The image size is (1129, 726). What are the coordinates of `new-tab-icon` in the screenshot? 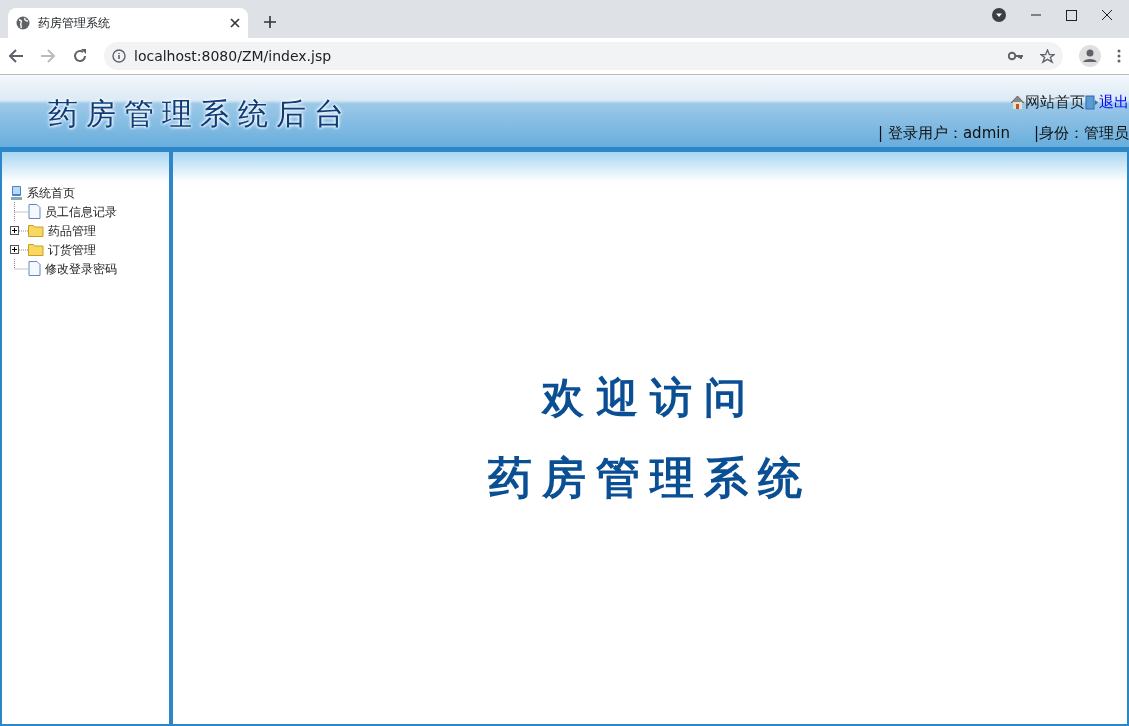 It's located at (270, 22).